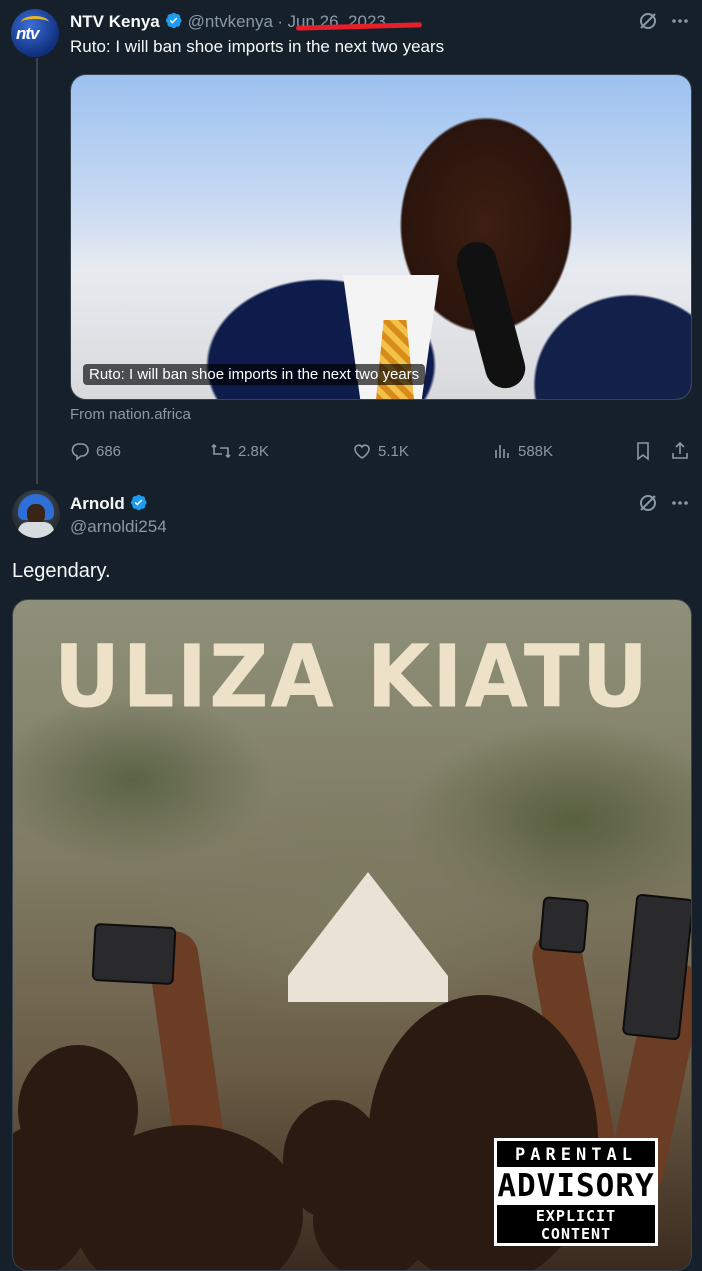 The width and height of the screenshot is (702, 1271). I want to click on like-button: 5.1K, so click(380, 451).